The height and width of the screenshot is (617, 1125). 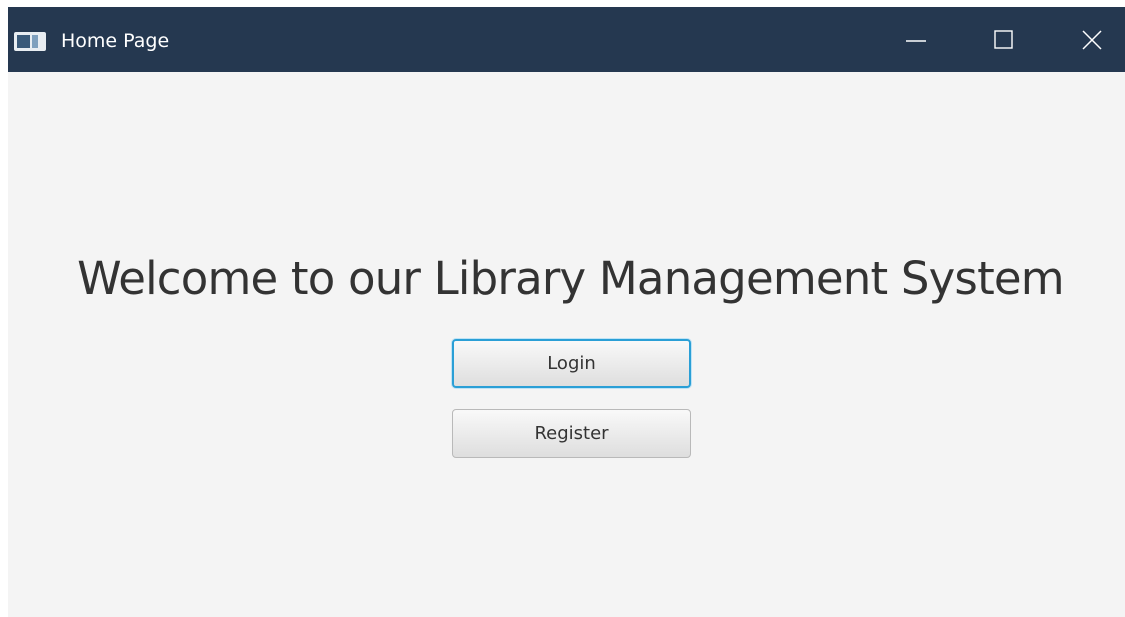 I want to click on app-window-icon, so click(x=30, y=41).